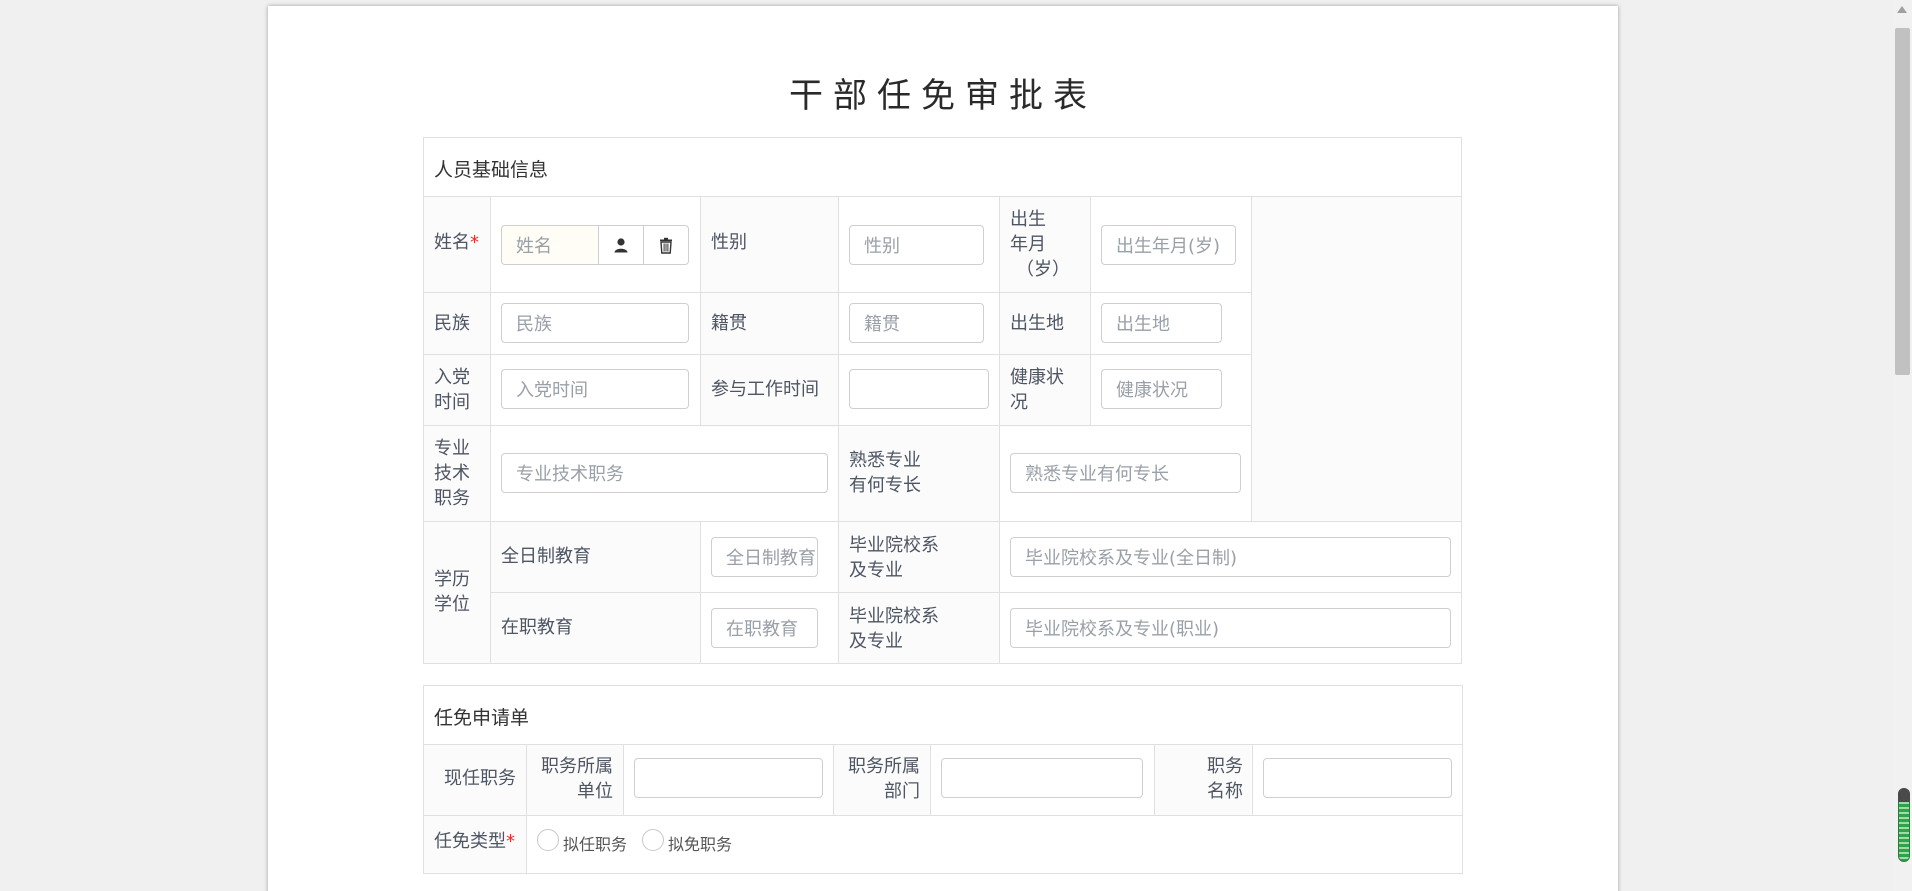  What do you see at coordinates (474, 841) in the screenshot?
I see `appointment-type-label: 任免类型 *` at bounding box center [474, 841].